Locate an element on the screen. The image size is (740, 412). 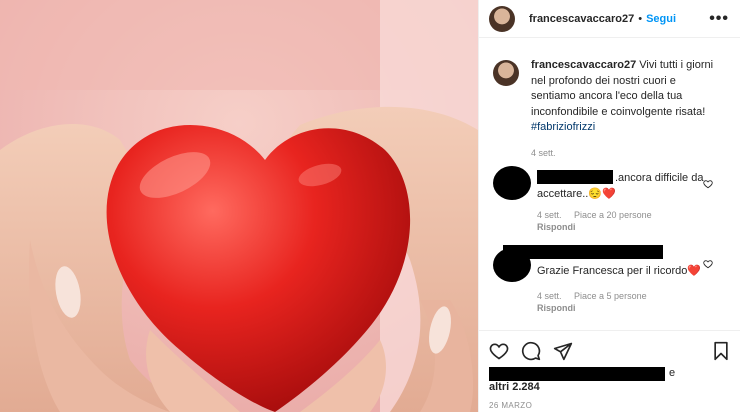
comment-text: .ancora difficile da accettare..😔❤️ is located at coordinates (620, 186).